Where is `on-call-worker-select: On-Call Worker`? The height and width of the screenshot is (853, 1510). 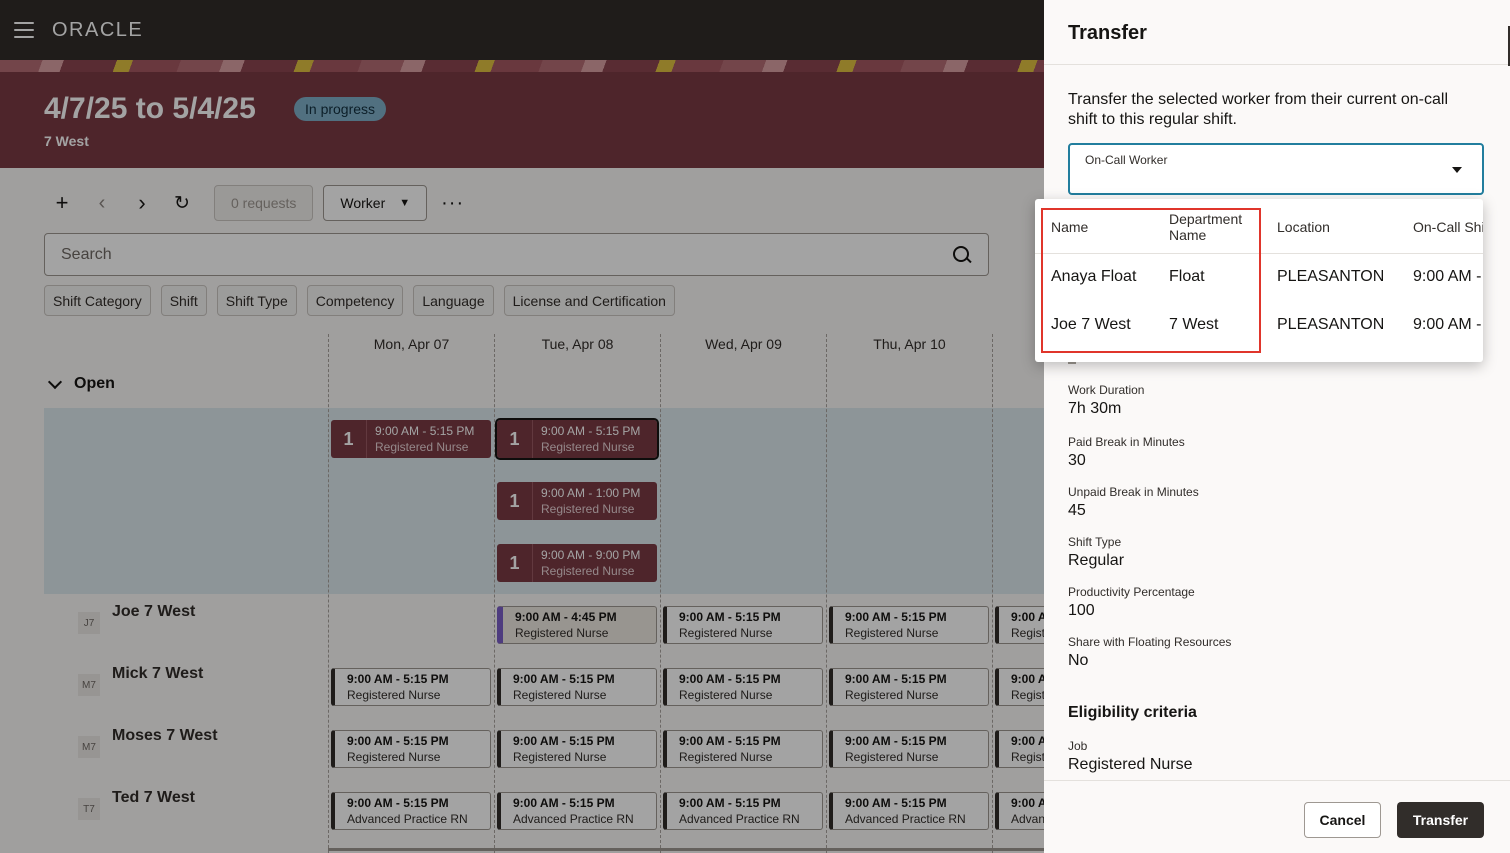
on-call-worker-select: On-Call Worker is located at coordinates (1276, 169).